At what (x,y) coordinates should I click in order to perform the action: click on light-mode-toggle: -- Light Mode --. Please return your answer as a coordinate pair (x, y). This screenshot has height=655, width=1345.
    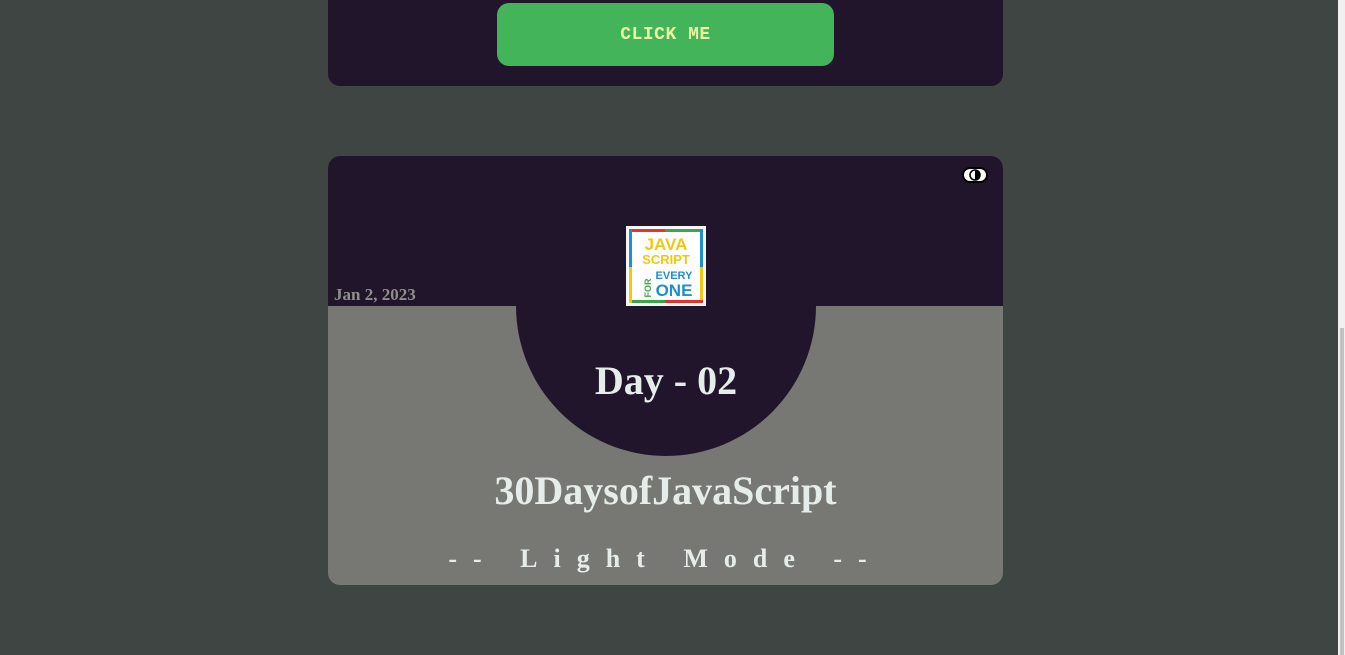
    Looking at the image, I should click on (665, 559).